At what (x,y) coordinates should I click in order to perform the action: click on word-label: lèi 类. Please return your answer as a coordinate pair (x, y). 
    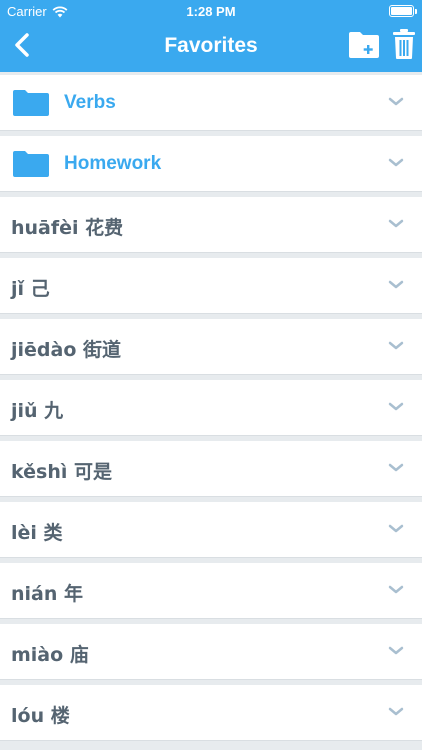
    Looking at the image, I should click on (37, 533).